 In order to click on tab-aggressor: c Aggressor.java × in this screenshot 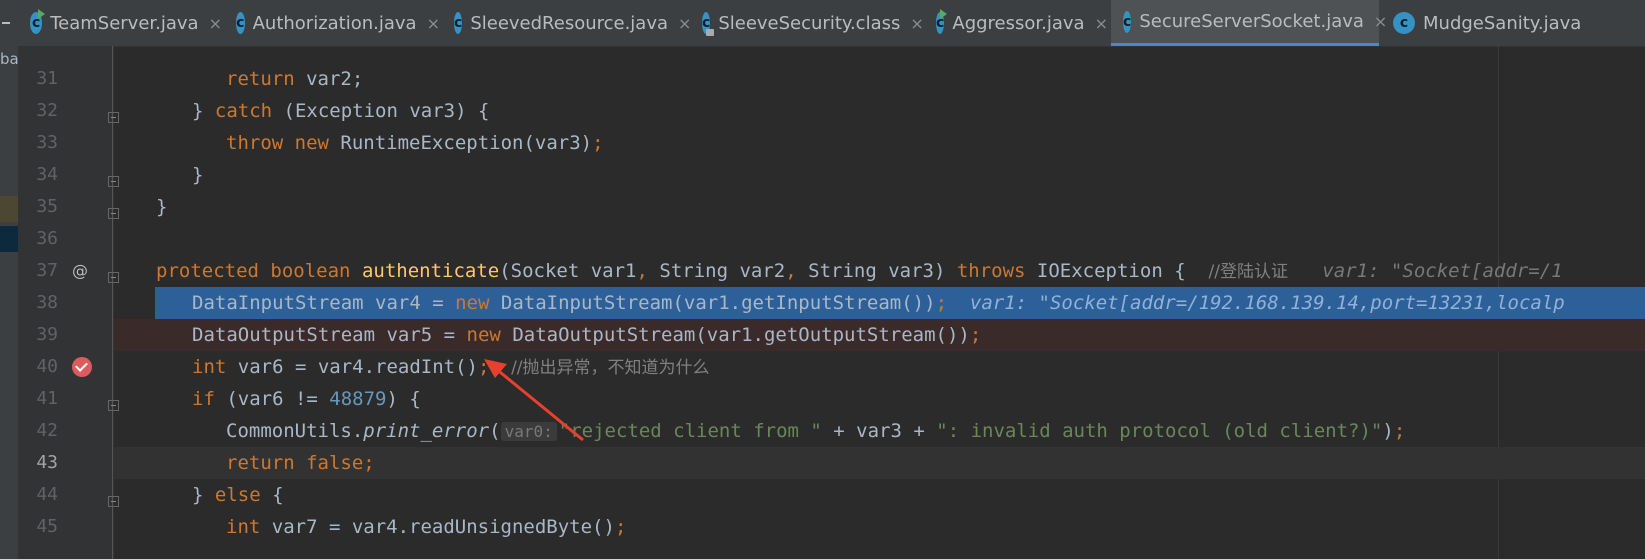, I will do `click(1016, 23)`.